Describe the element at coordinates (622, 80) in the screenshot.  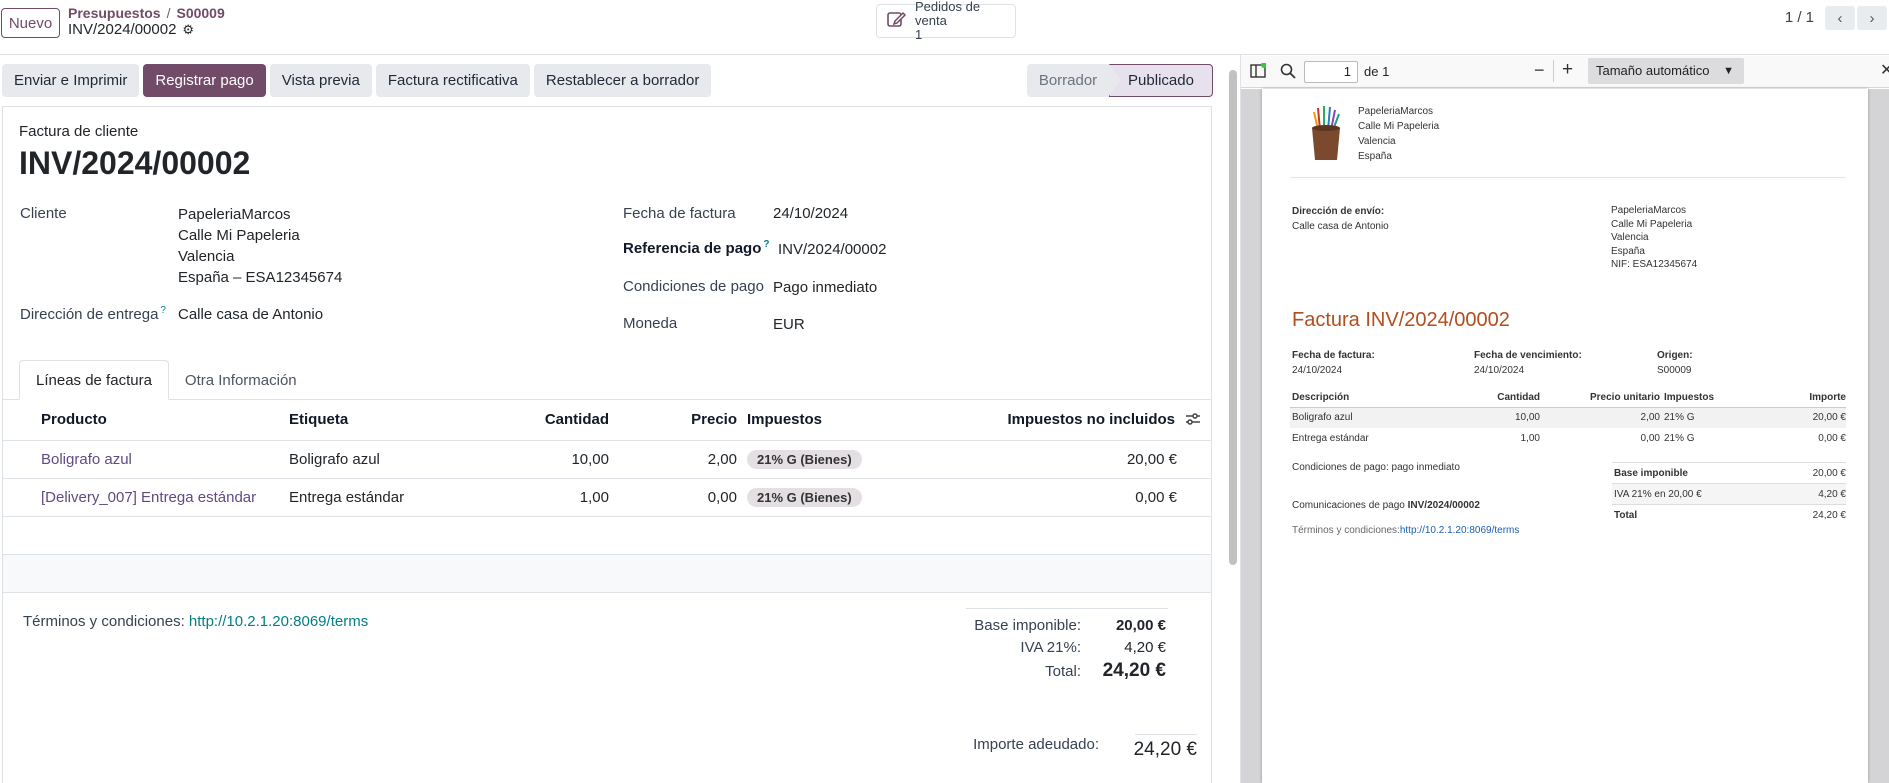
I see `reset-draft-button: Restablecer a borrador` at that location.